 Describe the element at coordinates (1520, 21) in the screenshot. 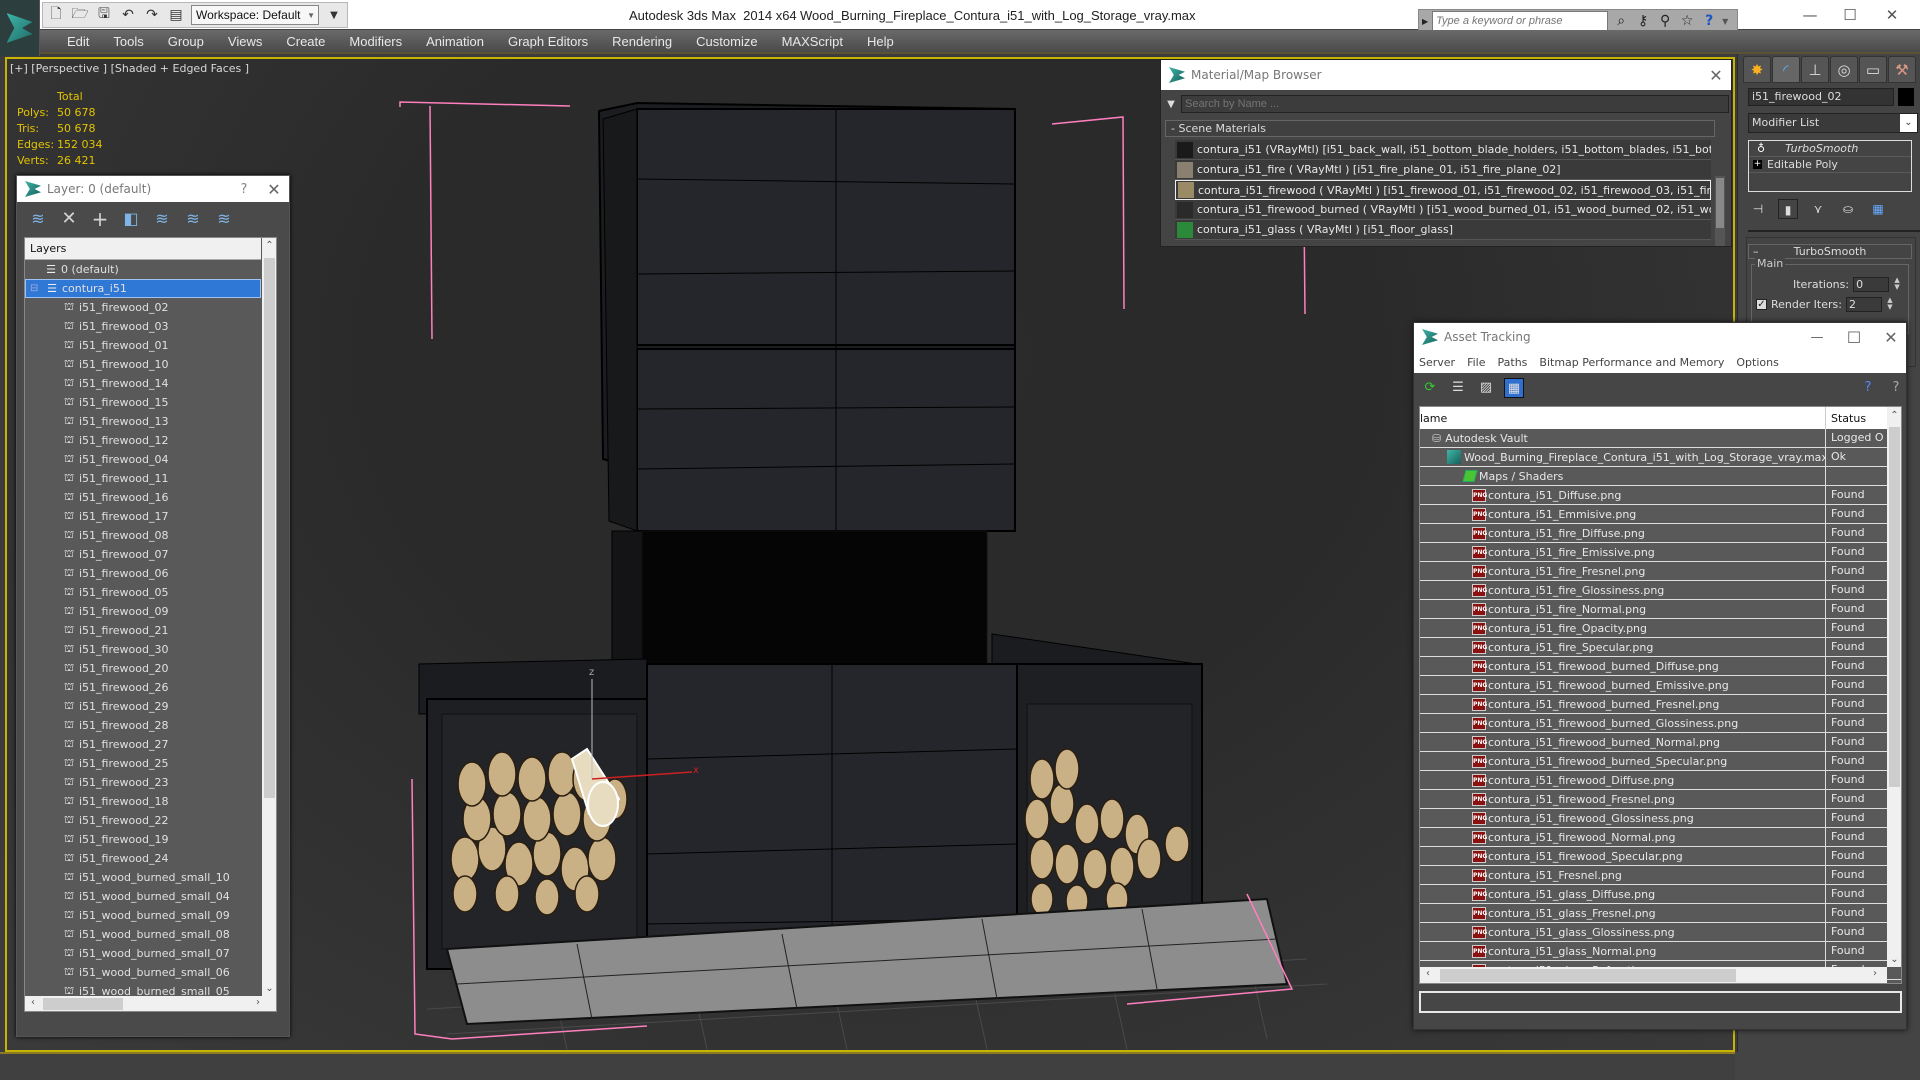

I see `keyword-search-input` at that location.